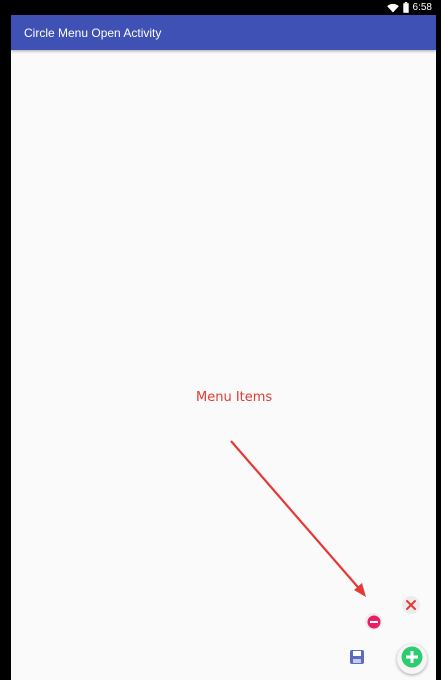 This screenshot has width=441, height=680. Describe the element at coordinates (298, 518) in the screenshot. I see `annotation-arrow` at that location.